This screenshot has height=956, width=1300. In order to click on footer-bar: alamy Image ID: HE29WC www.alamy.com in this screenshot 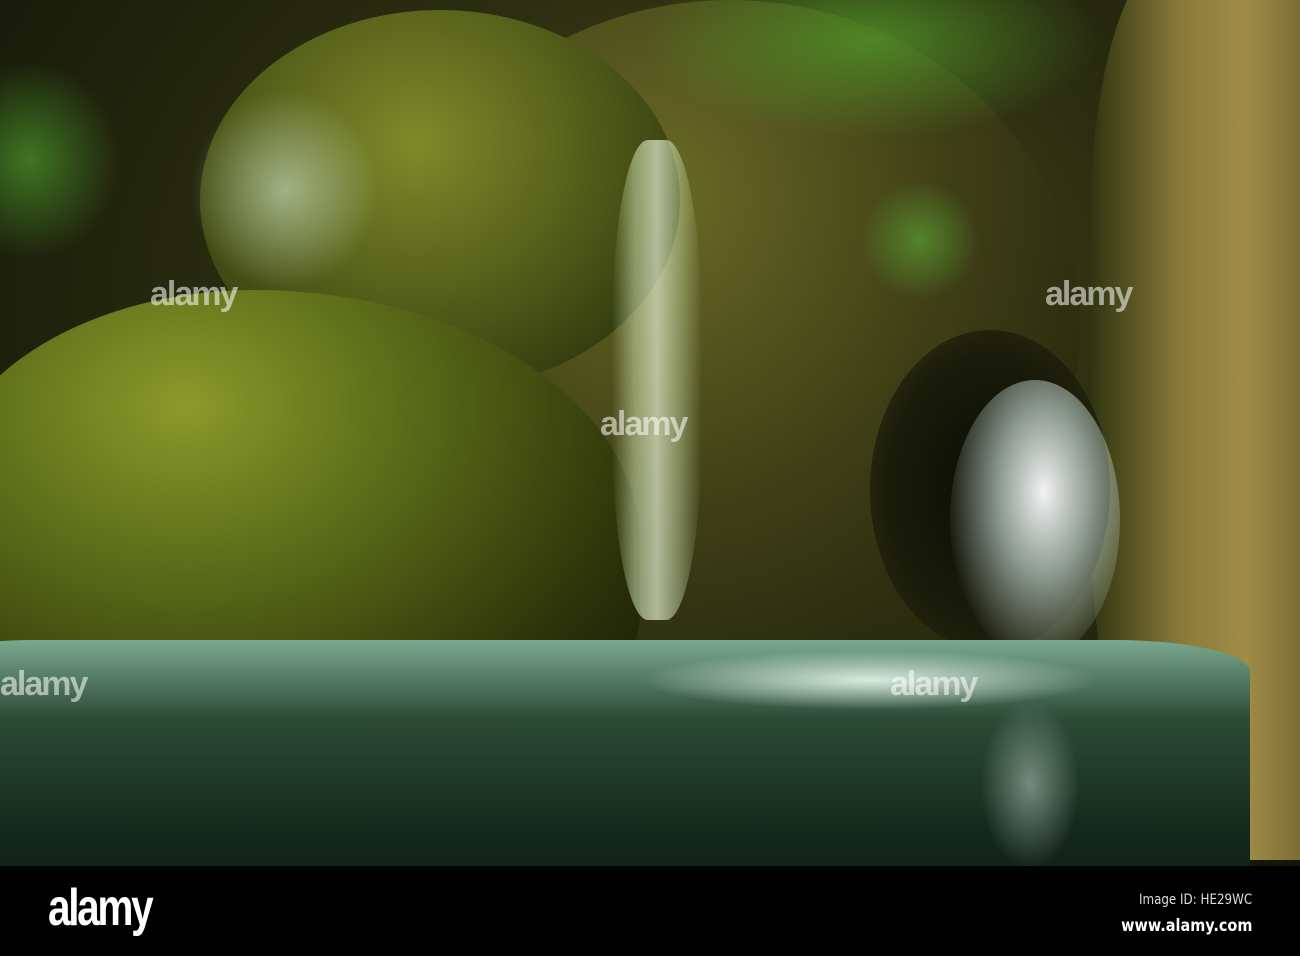, I will do `click(650, 911)`.